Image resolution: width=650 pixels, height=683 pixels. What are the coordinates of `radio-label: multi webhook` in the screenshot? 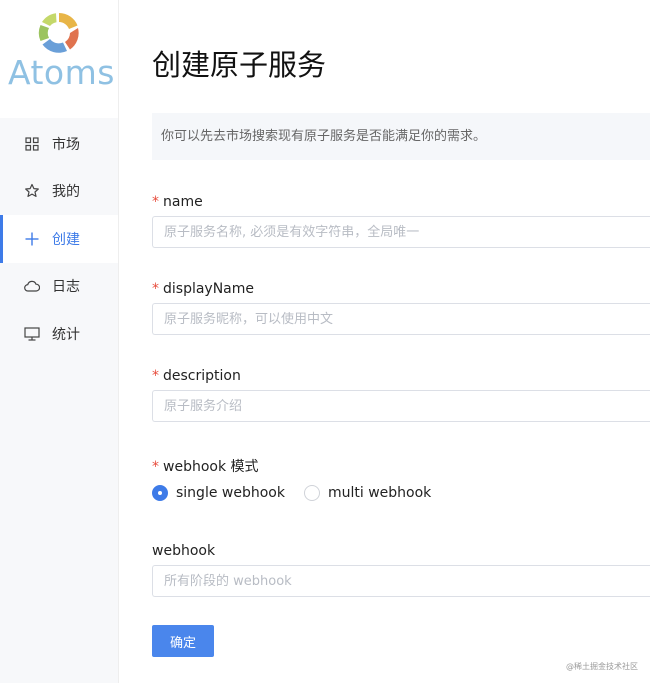 It's located at (380, 493).